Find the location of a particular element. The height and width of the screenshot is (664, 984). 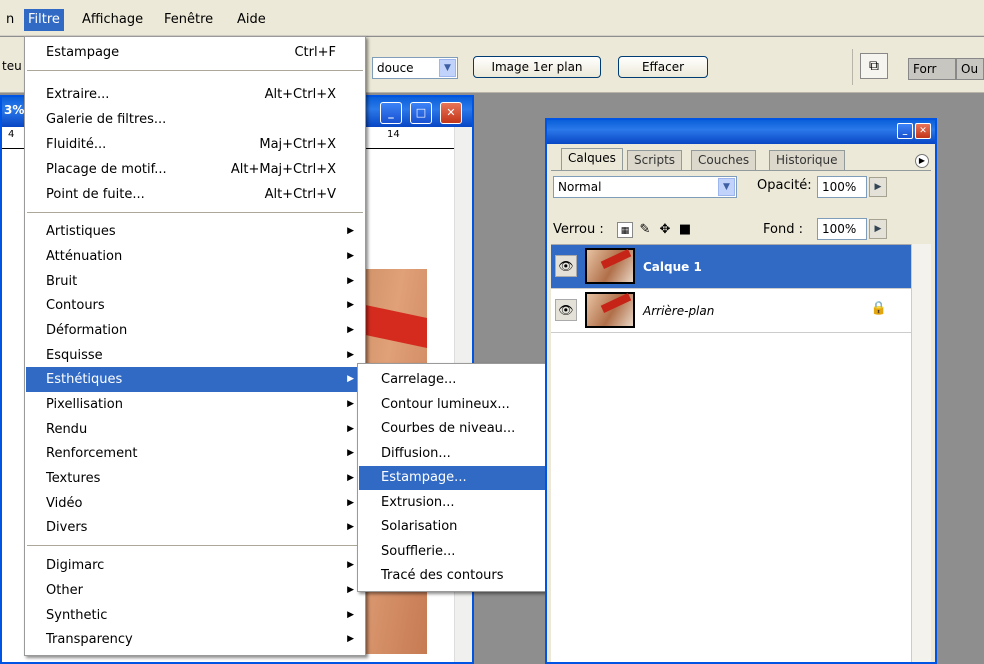

menu-item-attenuation: Atténuation ▶ is located at coordinates (195, 256).